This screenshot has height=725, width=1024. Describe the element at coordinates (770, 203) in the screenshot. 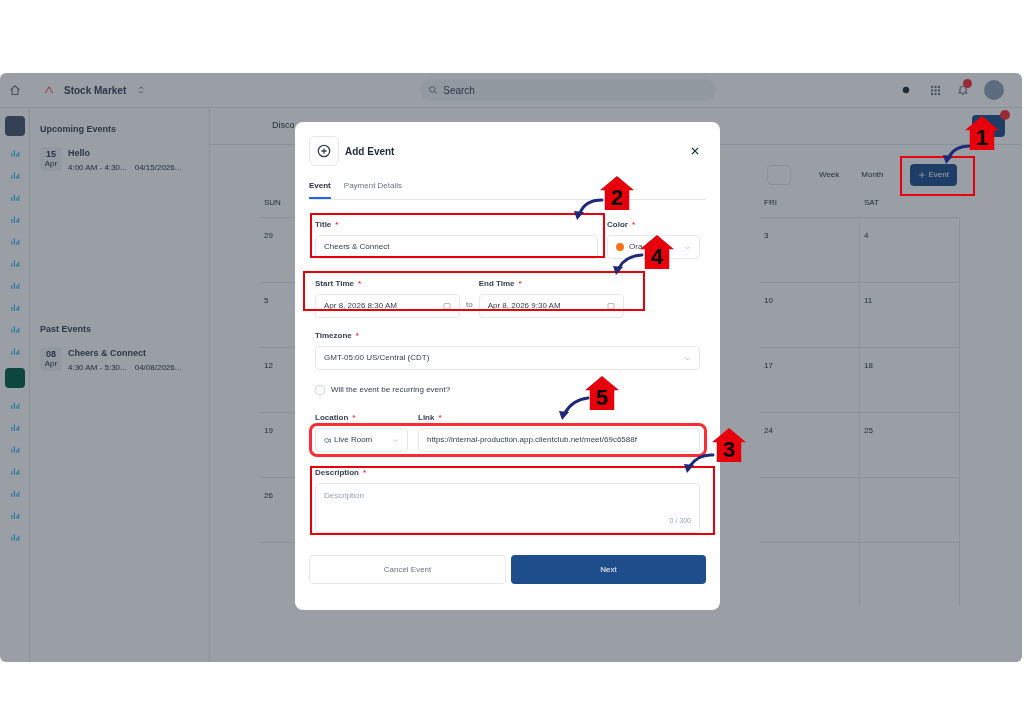

I see `weekday-header: FRI` at that location.